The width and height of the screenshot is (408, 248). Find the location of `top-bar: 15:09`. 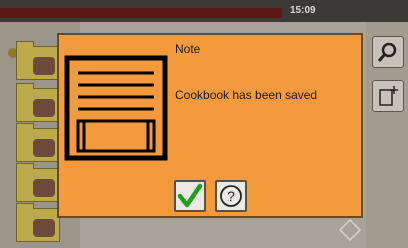

top-bar: 15:09 is located at coordinates (204, 11).